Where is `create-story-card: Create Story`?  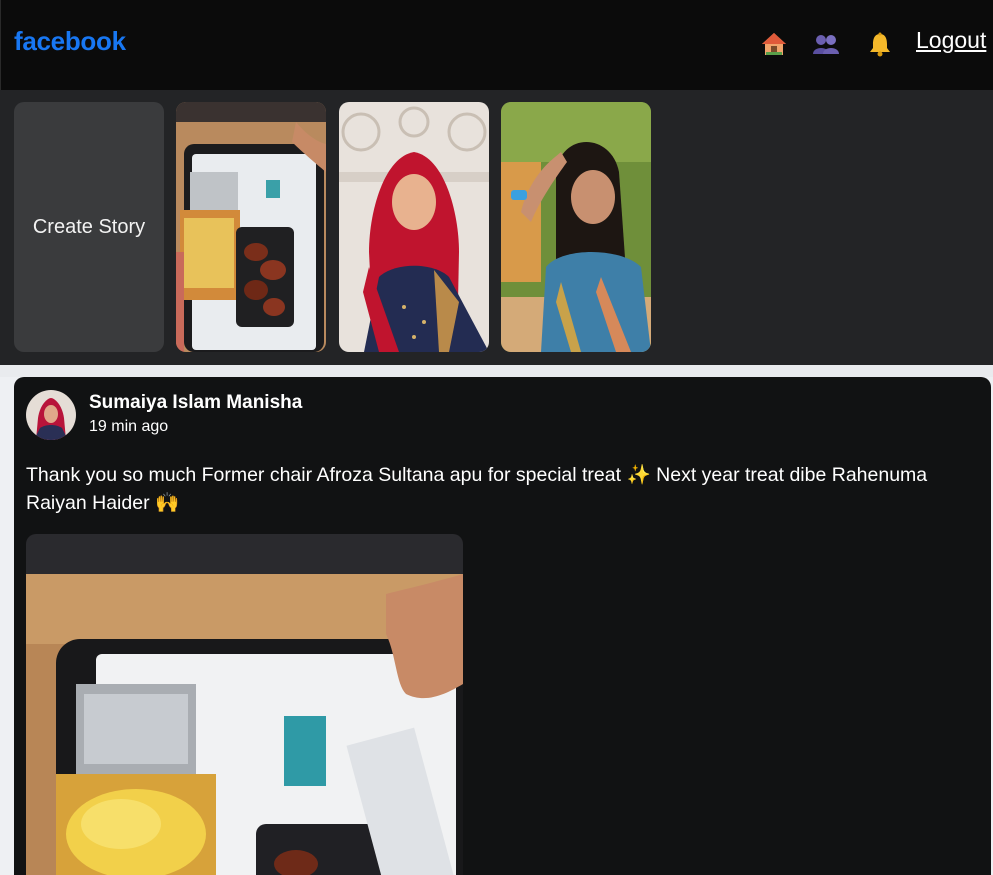 create-story-card: Create Story is located at coordinates (89, 227).